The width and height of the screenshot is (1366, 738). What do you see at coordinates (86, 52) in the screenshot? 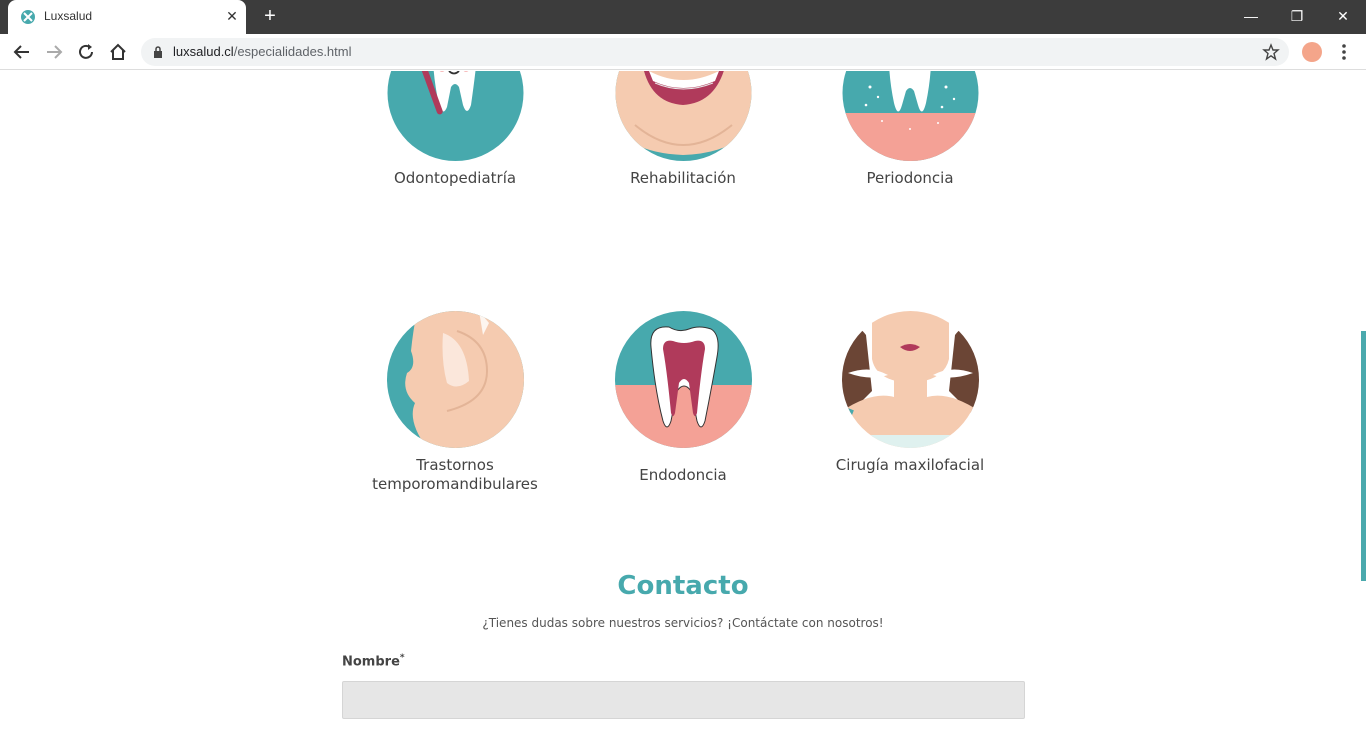
I see `reload-icon` at bounding box center [86, 52].